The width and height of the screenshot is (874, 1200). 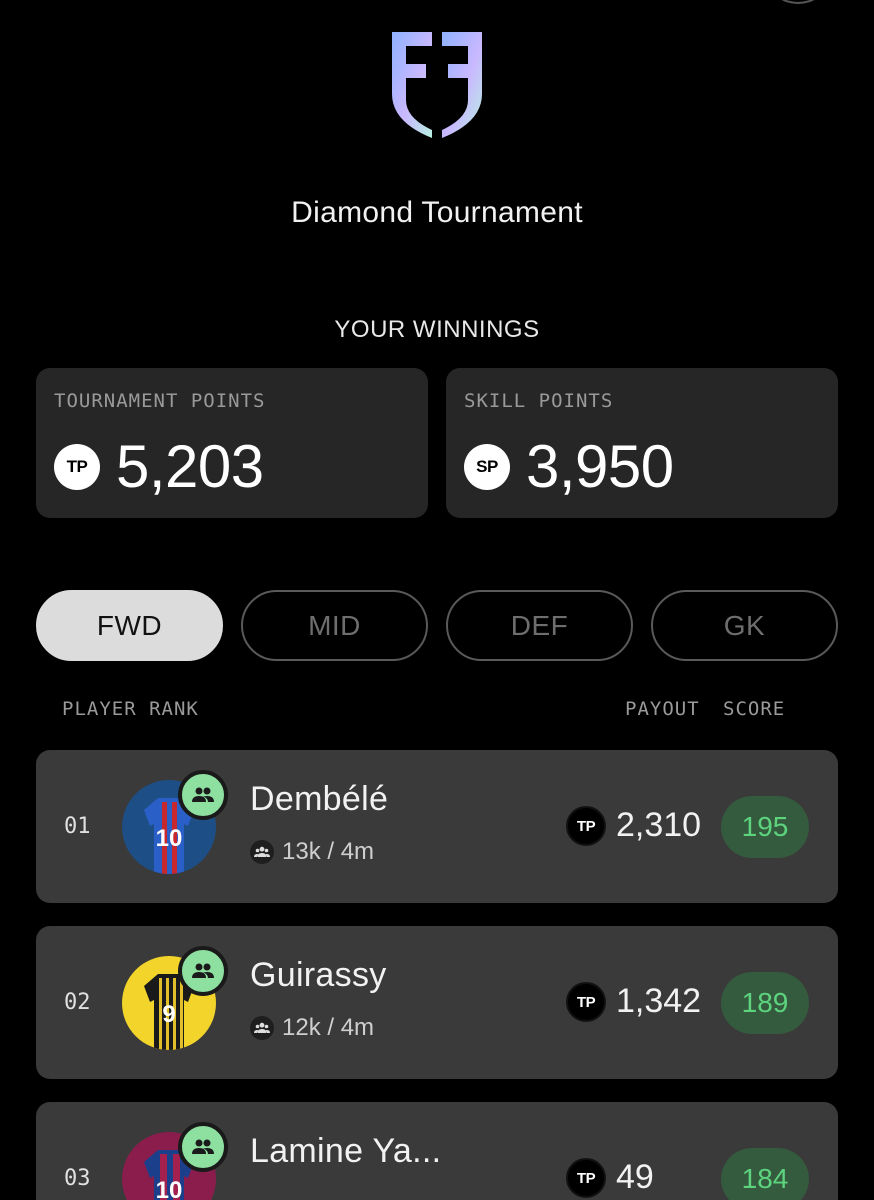 What do you see at coordinates (77, 826) in the screenshot?
I see `player-rank: 01` at bounding box center [77, 826].